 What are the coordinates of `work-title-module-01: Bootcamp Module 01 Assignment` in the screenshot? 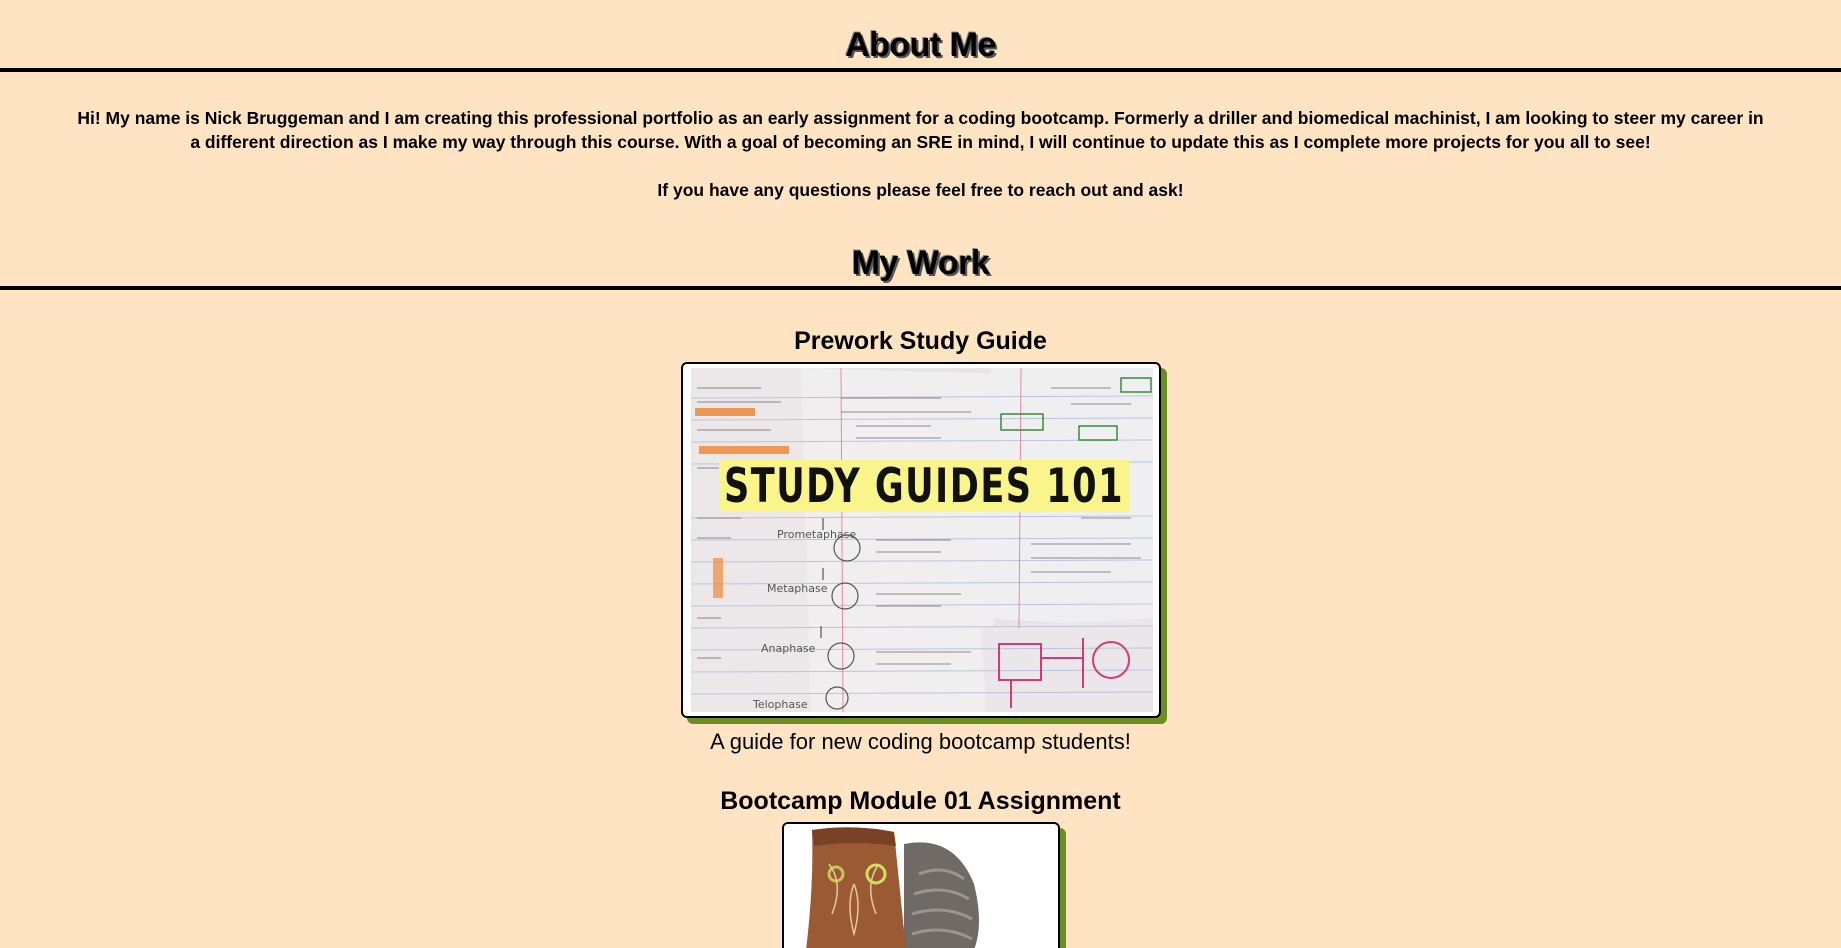 It's located at (920, 801).